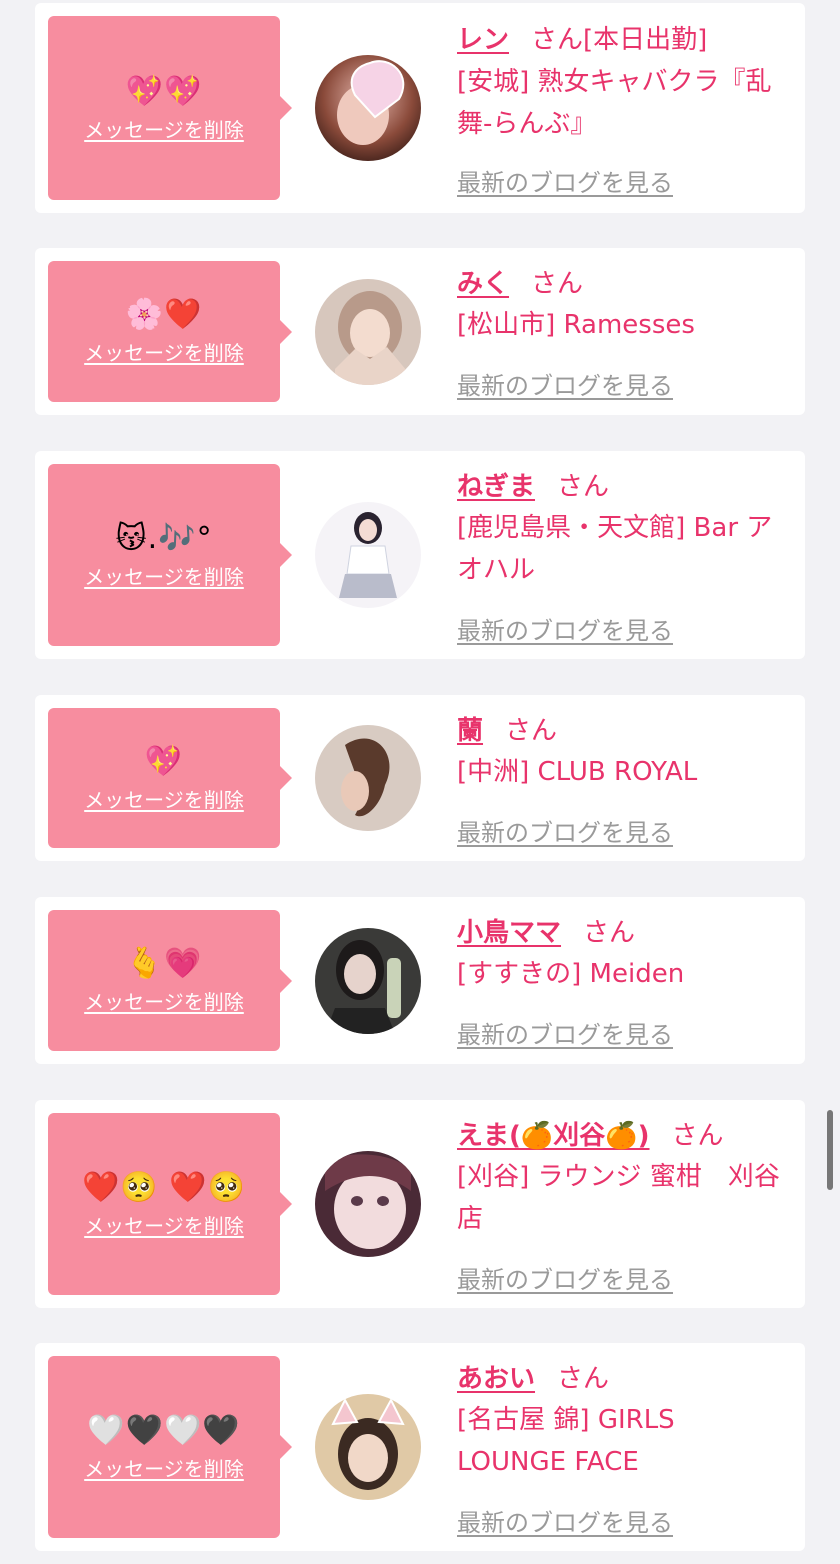 This screenshot has width=840, height=1564. Describe the element at coordinates (830, 1150) in the screenshot. I see `scrollbar` at that location.